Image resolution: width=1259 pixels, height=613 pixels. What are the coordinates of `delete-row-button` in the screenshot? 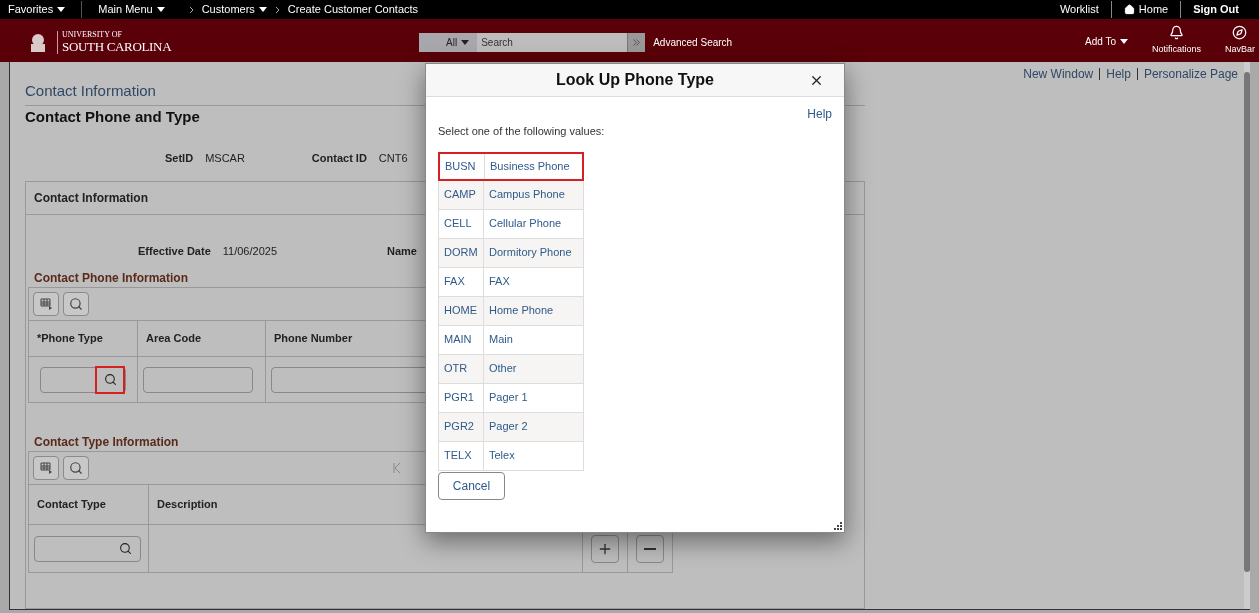 It's located at (650, 548).